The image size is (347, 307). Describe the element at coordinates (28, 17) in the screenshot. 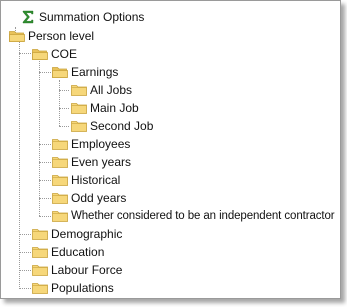

I see `sigma-icon` at that location.